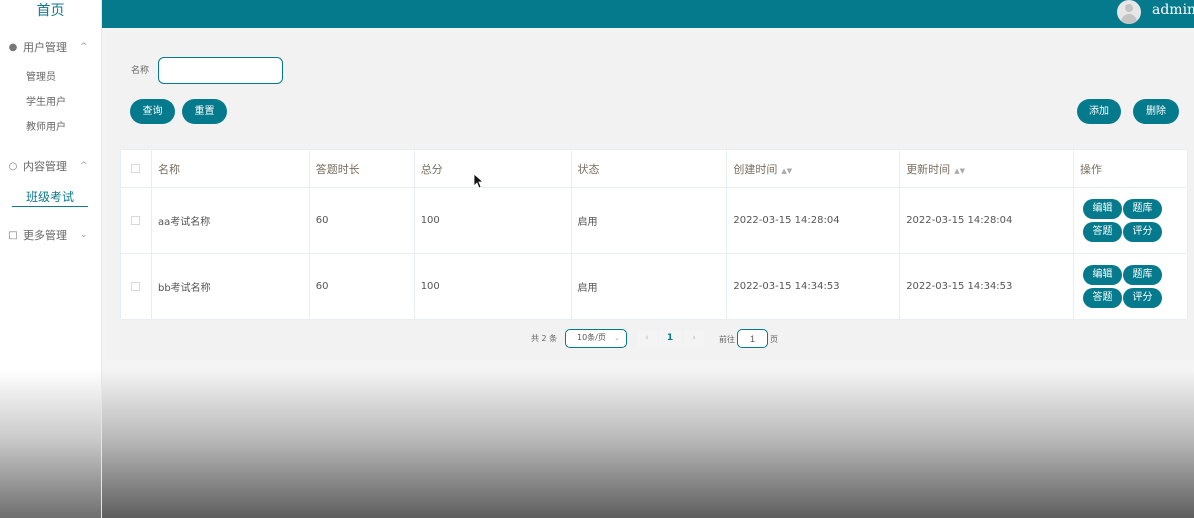  Describe the element at coordinates (987, 168) in the screenshot. I see `col-header-updated: 更新时间 ▲▼` at that location.